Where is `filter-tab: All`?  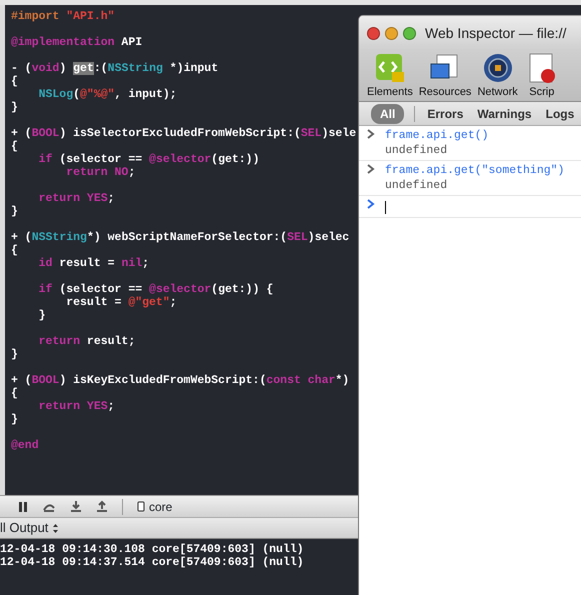
filter-tab: All is located at coordinates (387, 114).